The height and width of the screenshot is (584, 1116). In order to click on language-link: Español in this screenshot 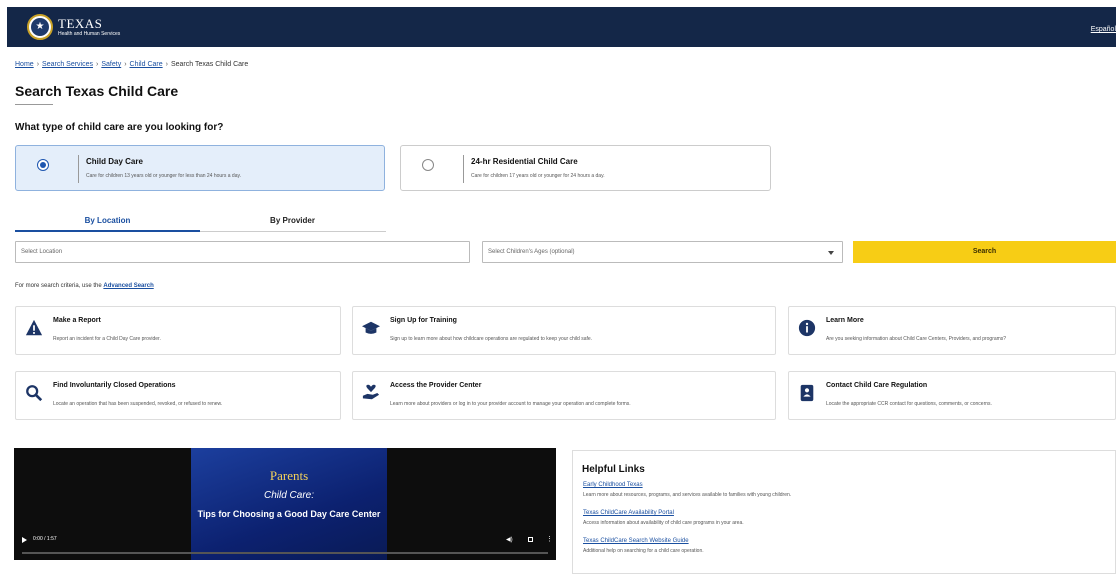, I will do `click(1103, 29)`.